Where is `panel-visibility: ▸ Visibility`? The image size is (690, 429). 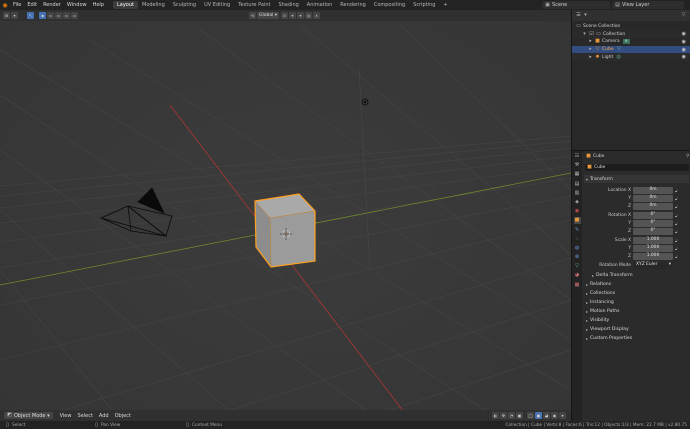
panel-visibility: ▸ Visibility is located at coordinates (636, 320).